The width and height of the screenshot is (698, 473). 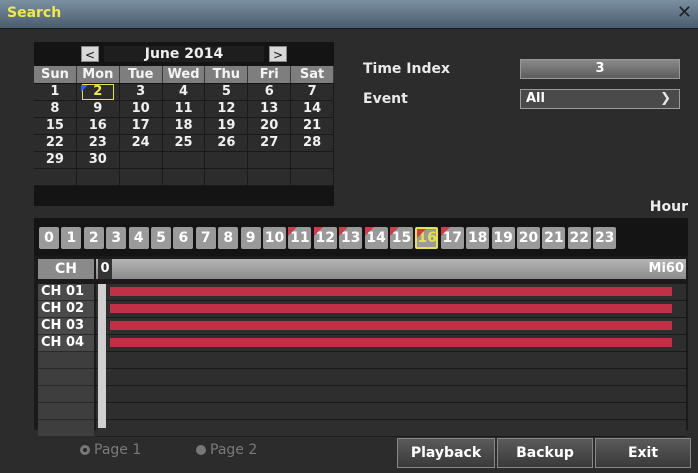 What do you see at coordinates (226, 450) in the screenshot?
I see `page-2-radio: Page 2` at bounding box center [226, 450].